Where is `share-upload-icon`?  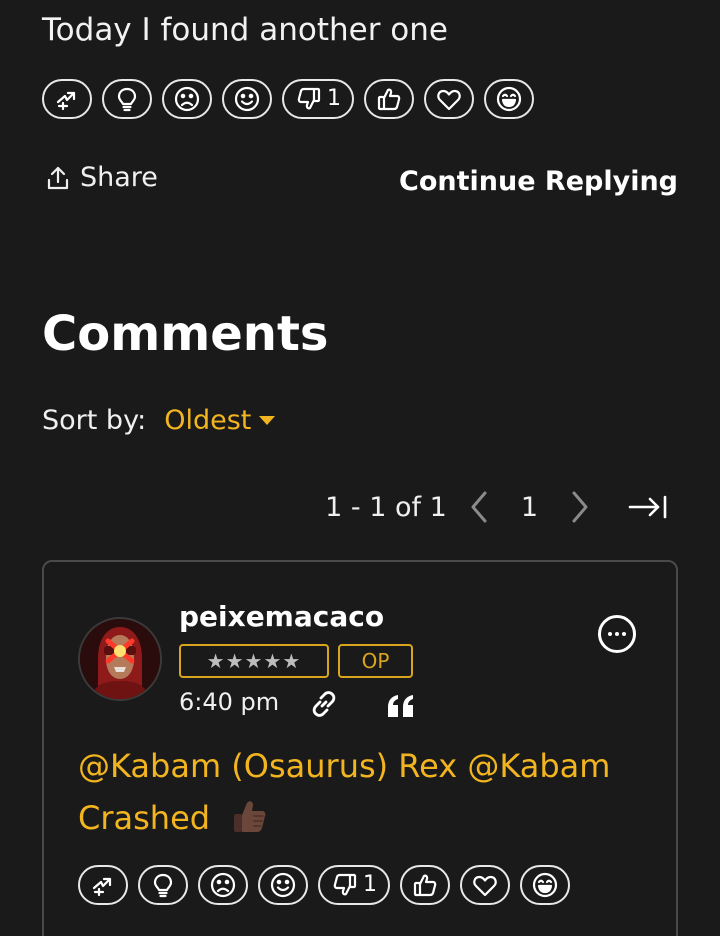 share-upload-icon is located at coordinates (58, 177).